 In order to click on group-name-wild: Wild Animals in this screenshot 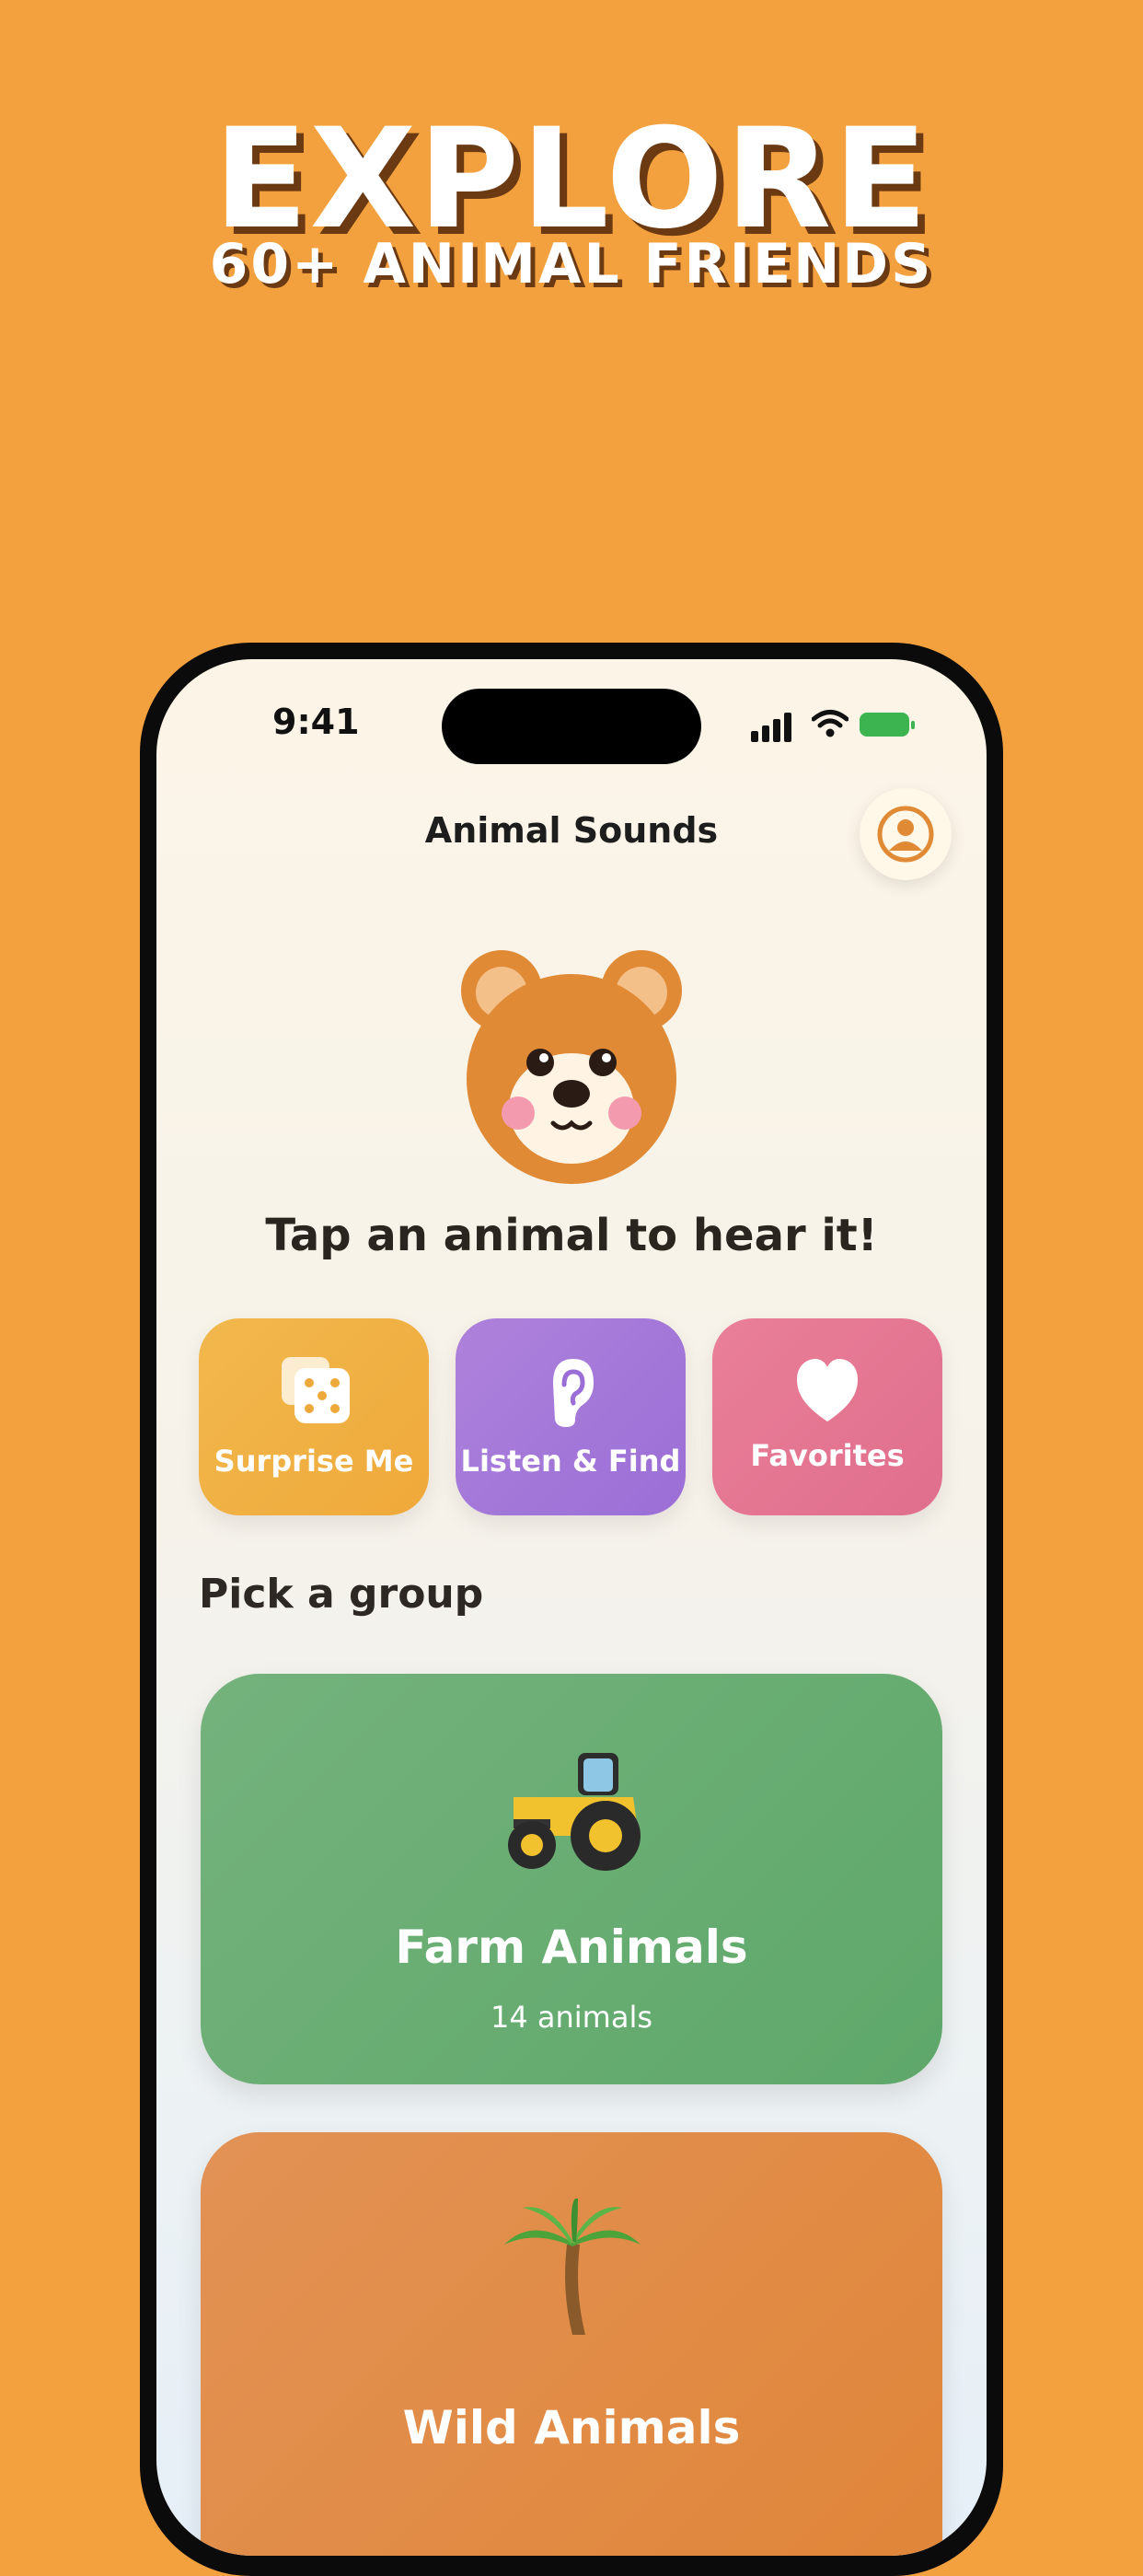, I will do `click(571, 2427)`.